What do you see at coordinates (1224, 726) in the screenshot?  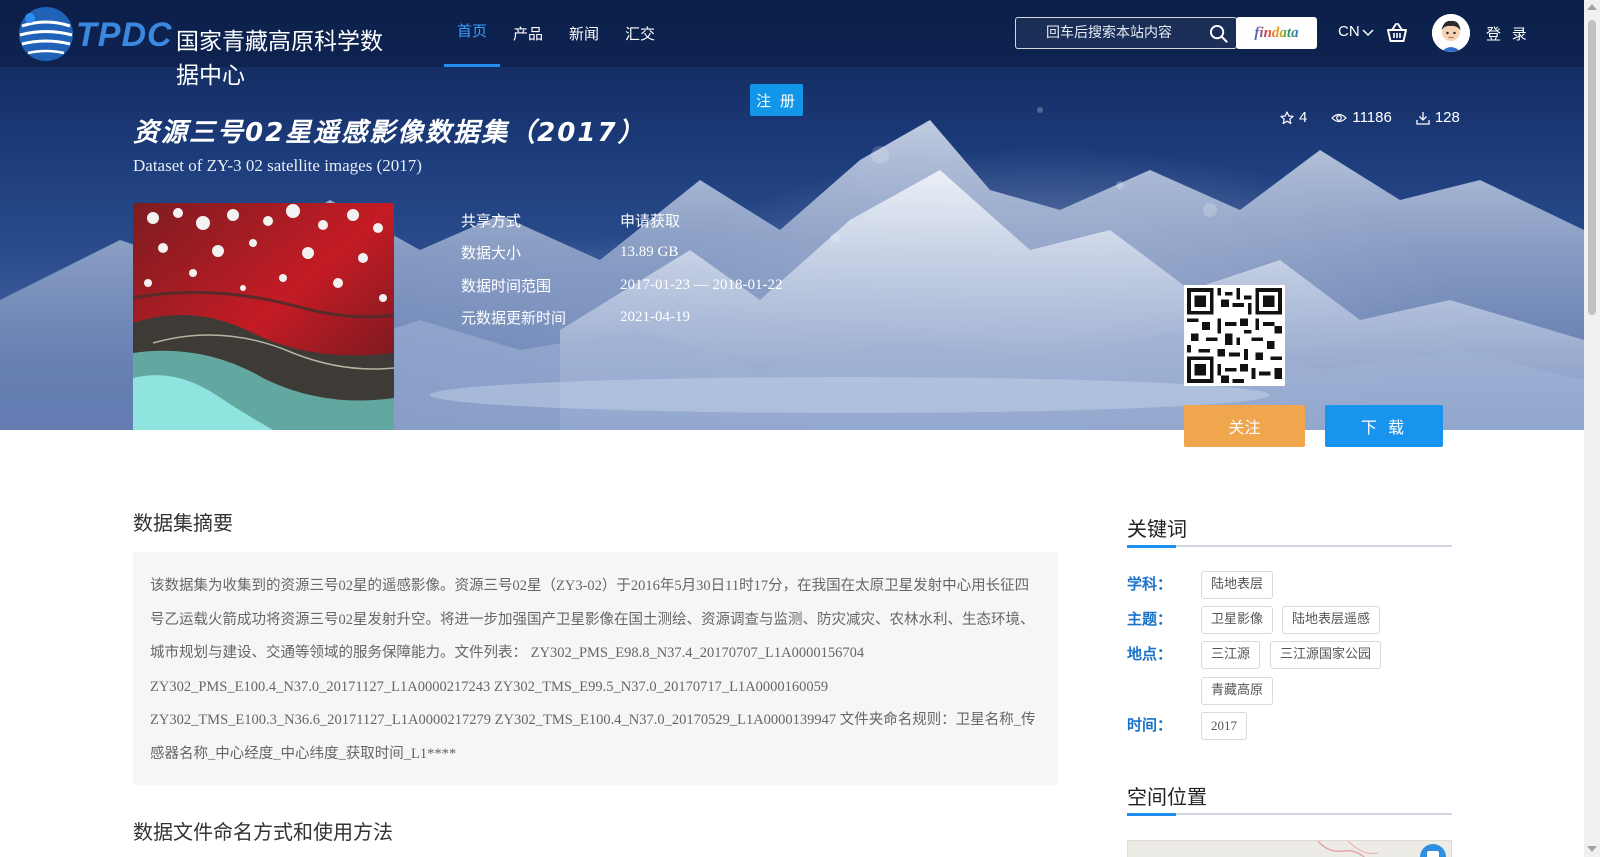 I see `keyword-tag: 2017` at bounding box center [1224, 726].